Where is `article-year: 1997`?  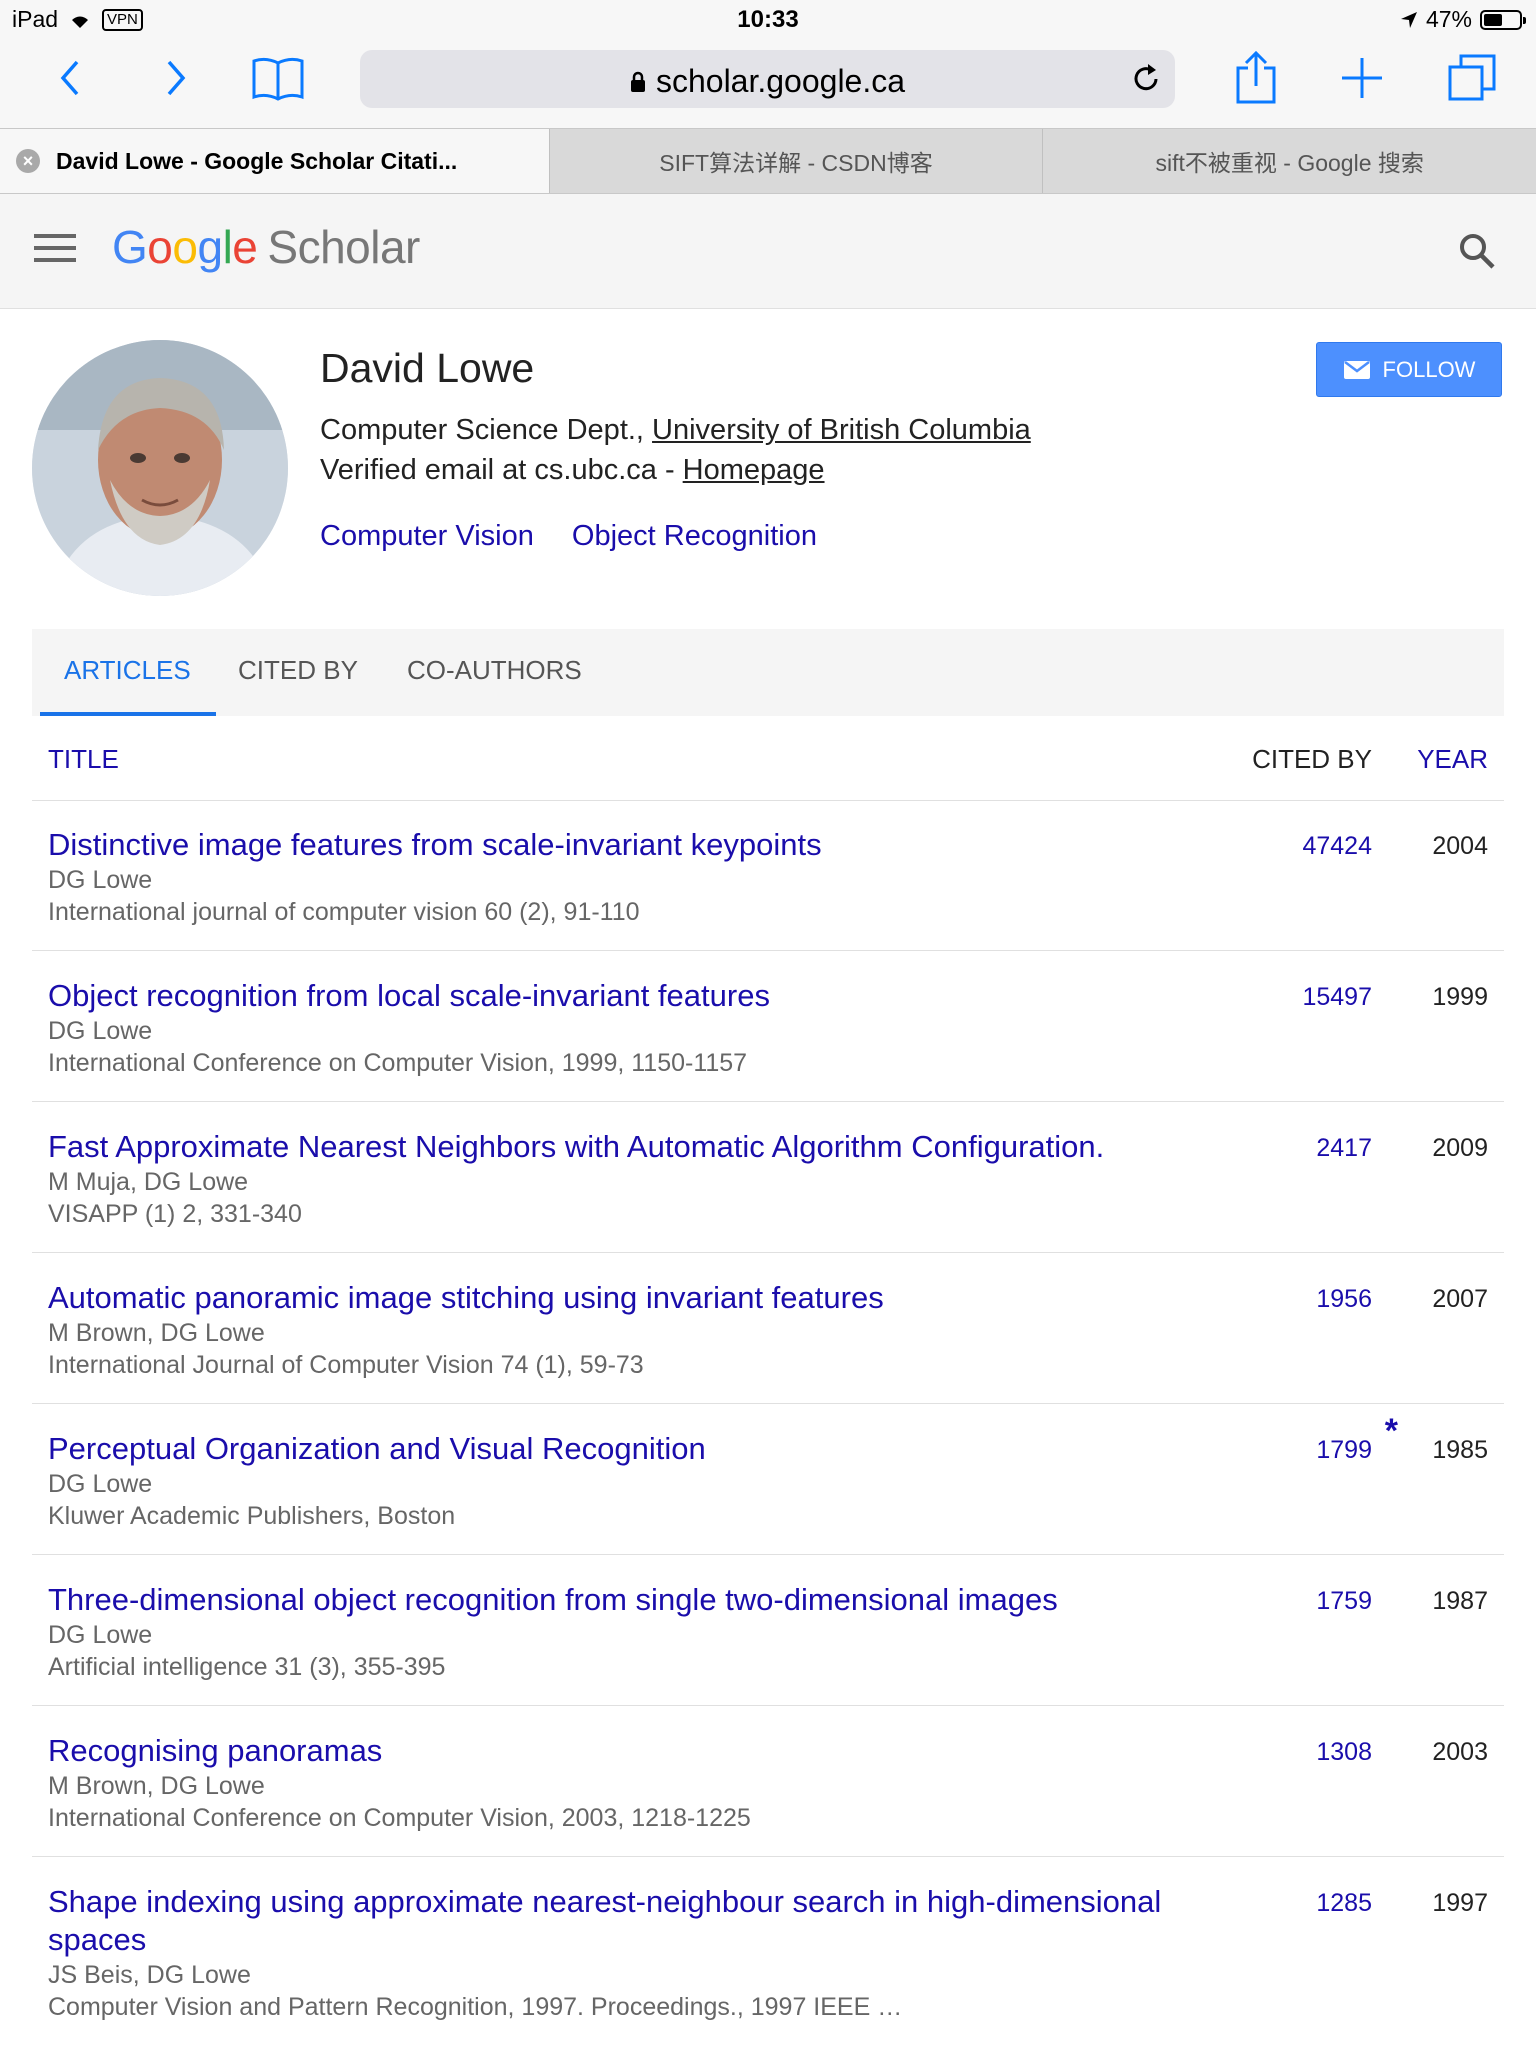
article-year: 1997 is located at coordinates (1460, 1903).